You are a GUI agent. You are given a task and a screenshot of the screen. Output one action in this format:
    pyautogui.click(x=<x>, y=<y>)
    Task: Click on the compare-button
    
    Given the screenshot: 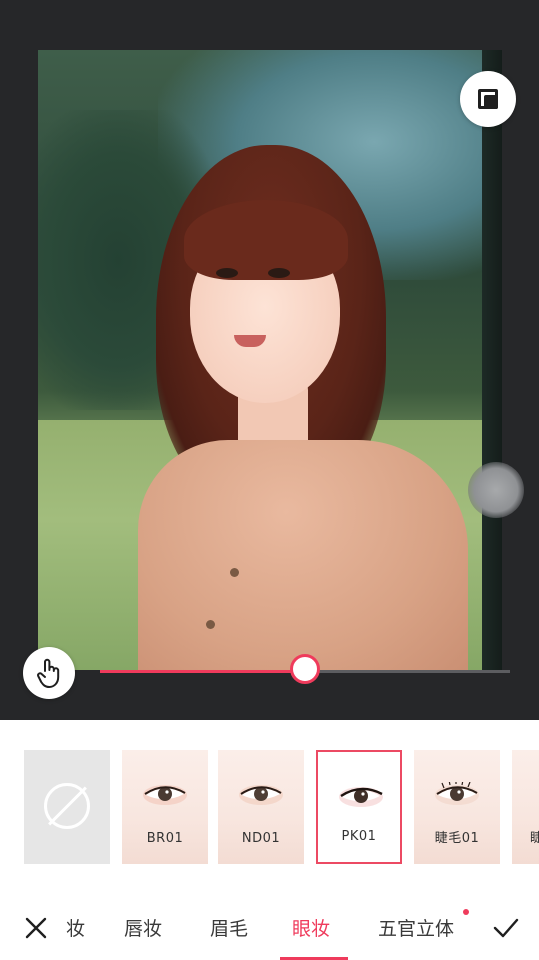 What is the action you would take?
    pyautogui.click(x=488, y=99)
    